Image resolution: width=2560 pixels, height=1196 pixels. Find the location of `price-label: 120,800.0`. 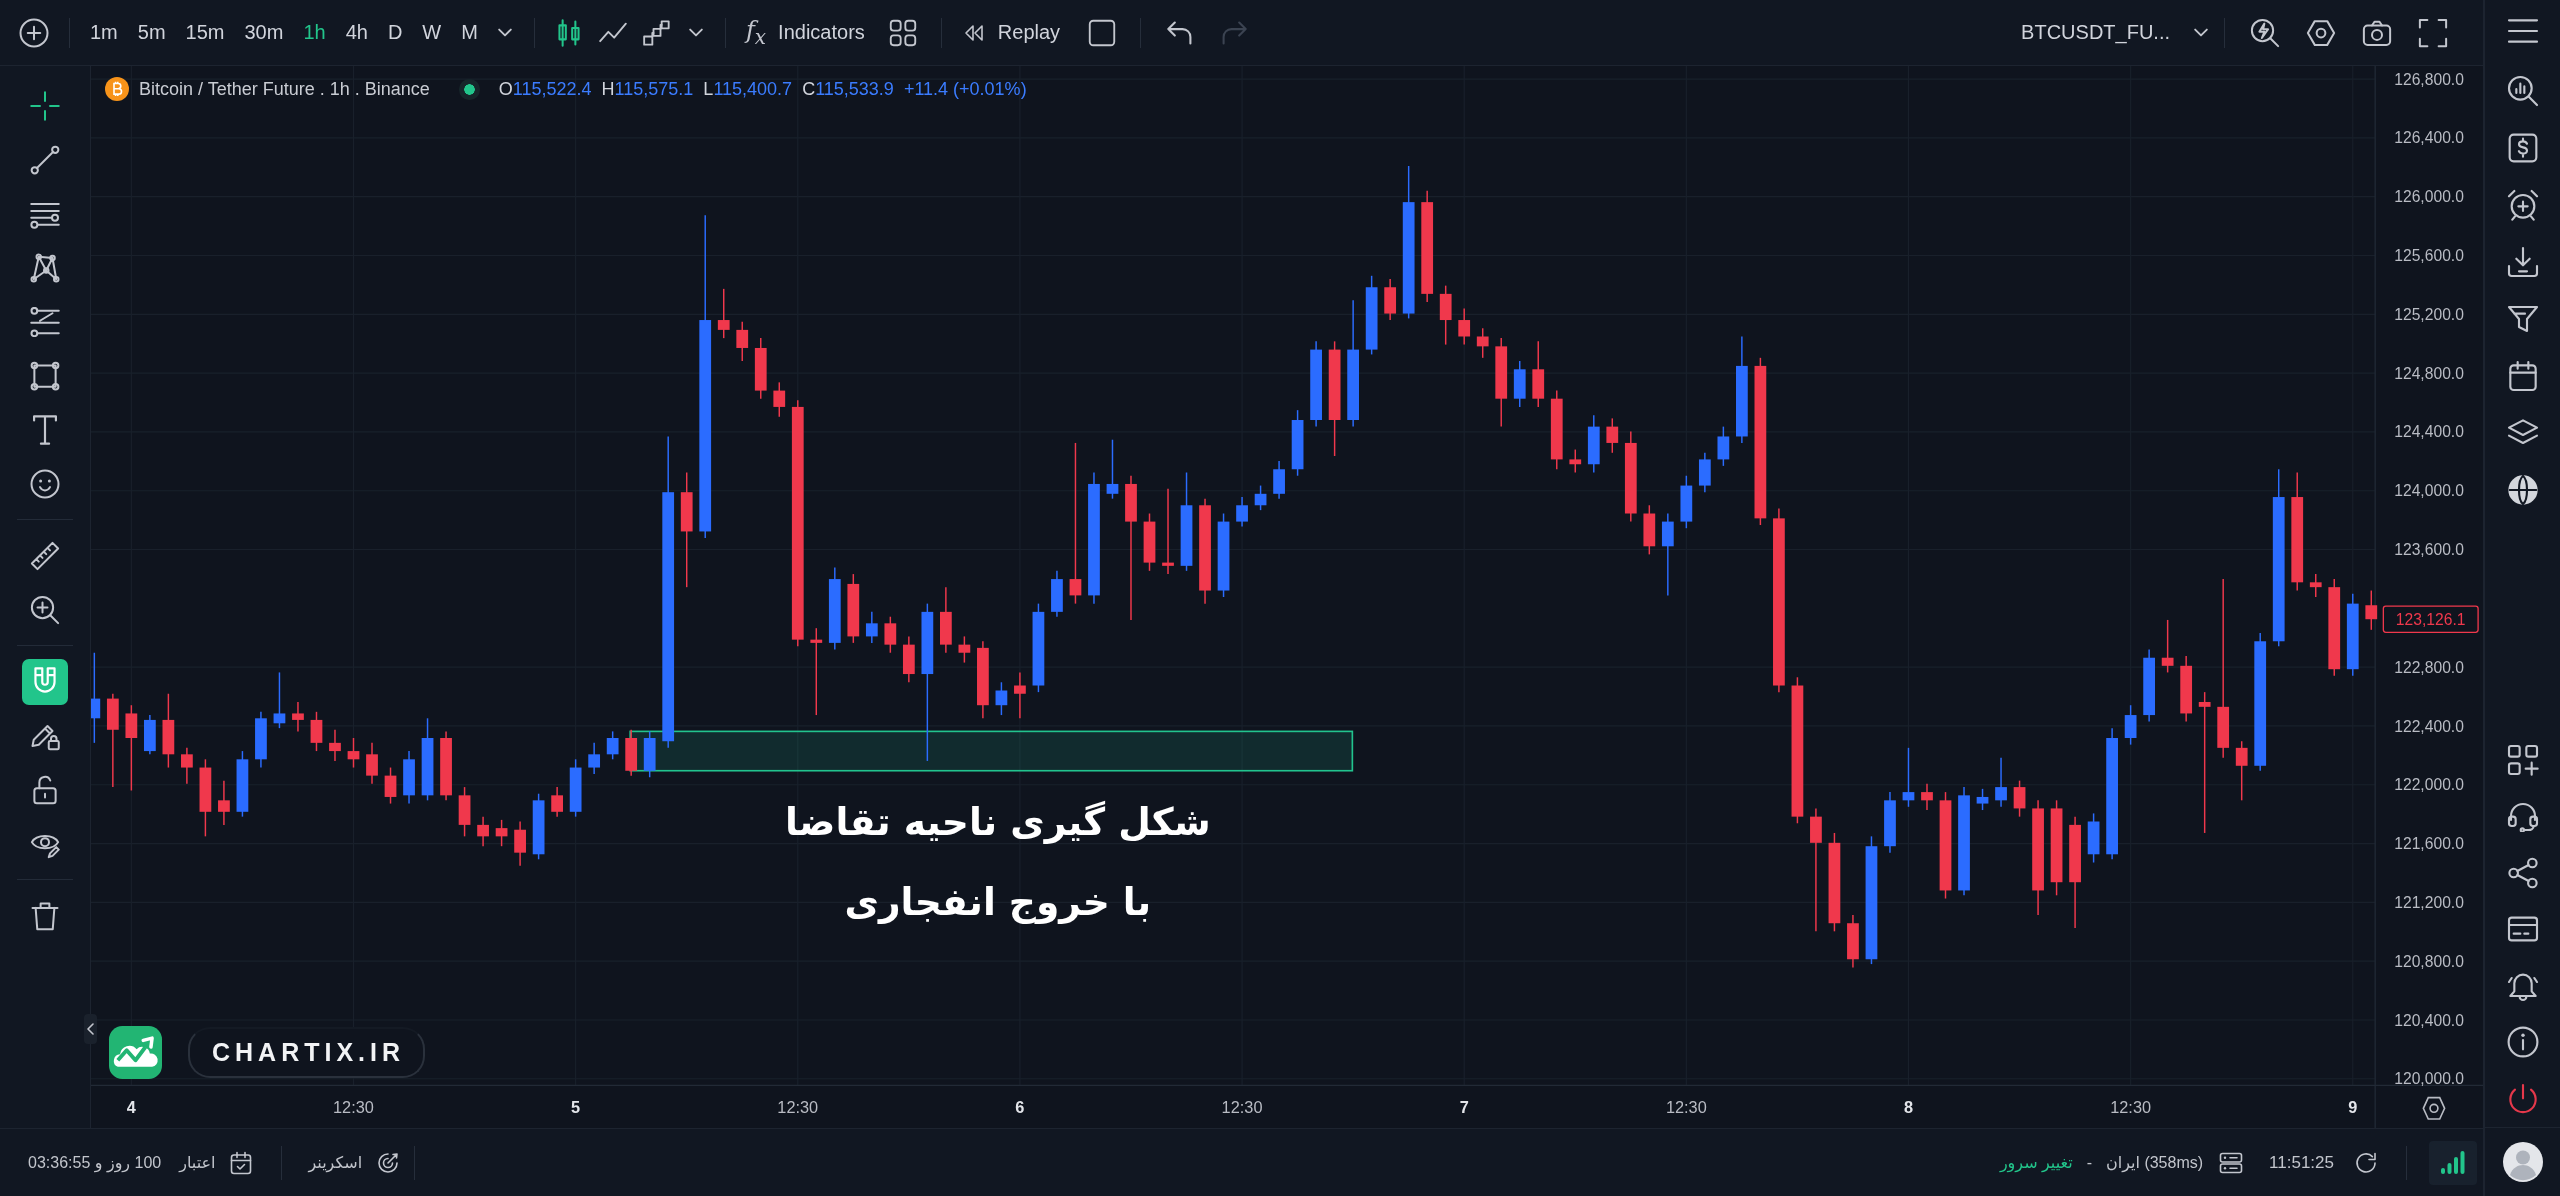

price-label: 120,800.0 is located at coordinates (2429, 961).